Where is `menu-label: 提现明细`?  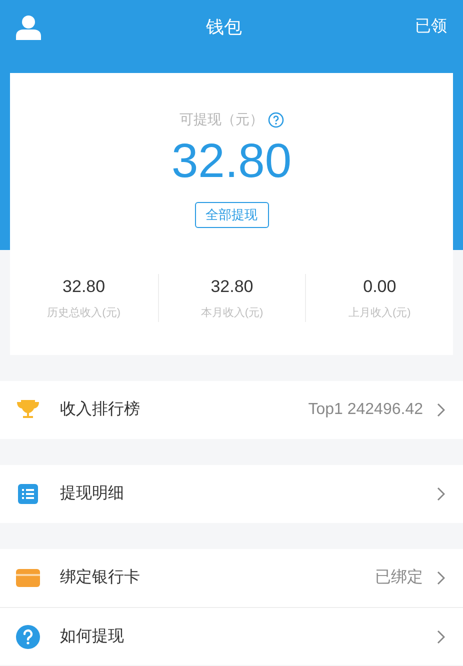 menu-label: 提现明细 is located at coordinates (92, 494).